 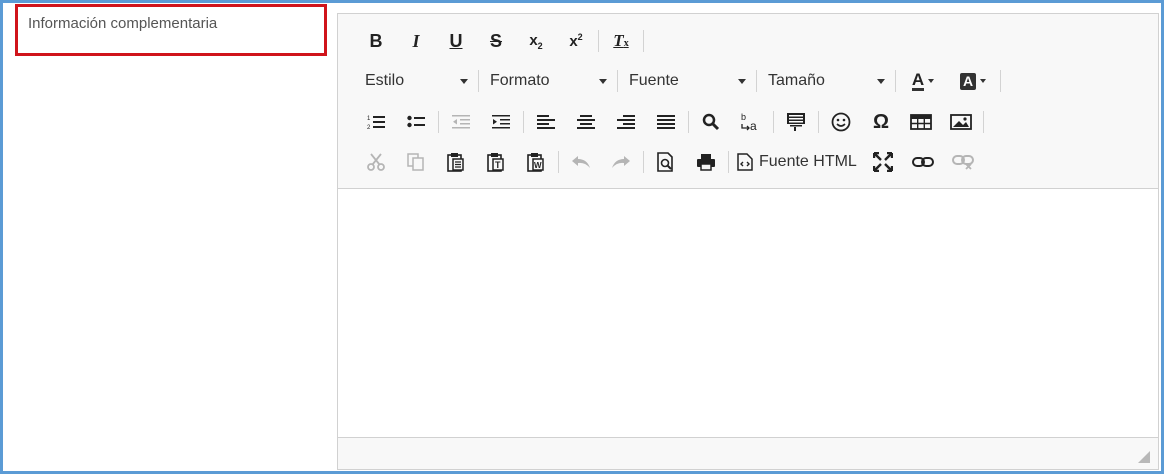 I want to click on smiley-button, so click(x=841, y=122).